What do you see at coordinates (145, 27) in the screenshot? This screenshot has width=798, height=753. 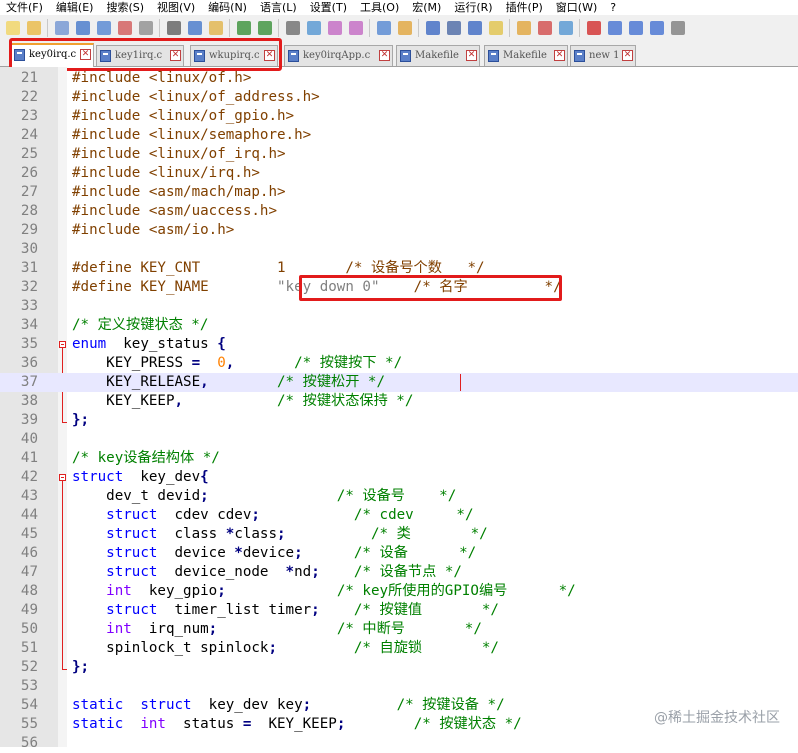 I see `print-icon` at bounding box center [145, 27].